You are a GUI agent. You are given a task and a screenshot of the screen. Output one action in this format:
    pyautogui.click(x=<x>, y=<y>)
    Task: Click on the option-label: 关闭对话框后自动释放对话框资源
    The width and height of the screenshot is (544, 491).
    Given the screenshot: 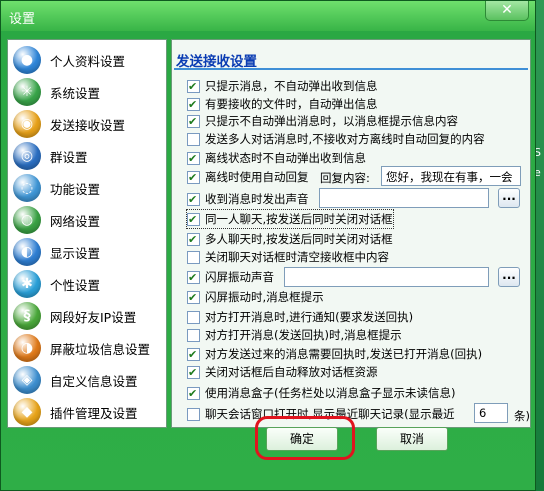 What is the action you would take?
    pyautogui.click(x=291, y=372)
    